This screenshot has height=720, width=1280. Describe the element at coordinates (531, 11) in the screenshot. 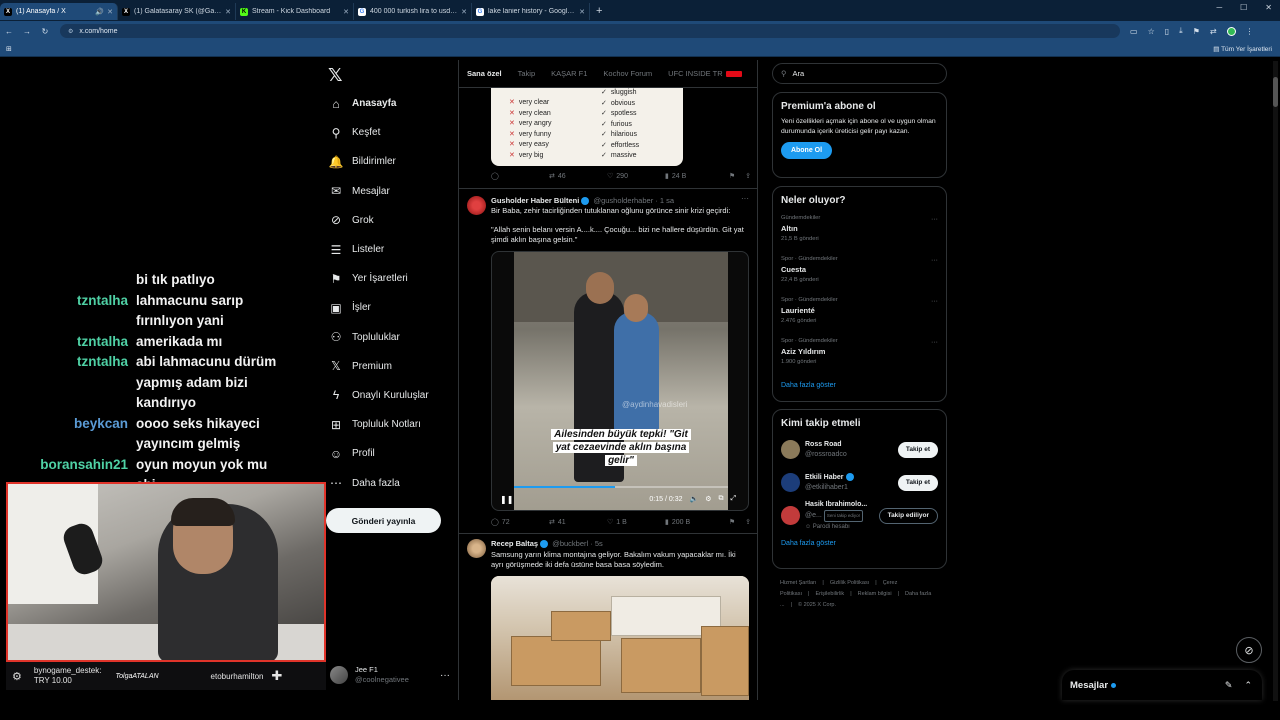

I see `browser-tab: Glake lanier history - Google'da A...✕` at that location.